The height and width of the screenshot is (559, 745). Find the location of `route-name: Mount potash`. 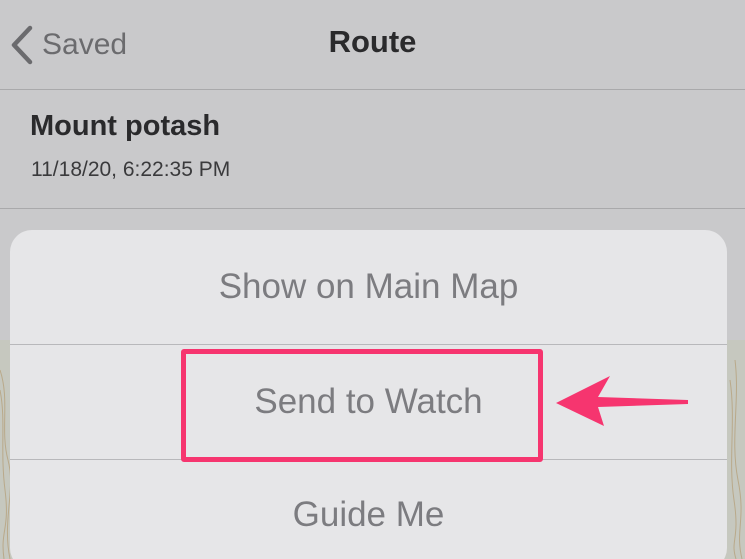

route-name: Mount potash is located at coordinates (125, 126).